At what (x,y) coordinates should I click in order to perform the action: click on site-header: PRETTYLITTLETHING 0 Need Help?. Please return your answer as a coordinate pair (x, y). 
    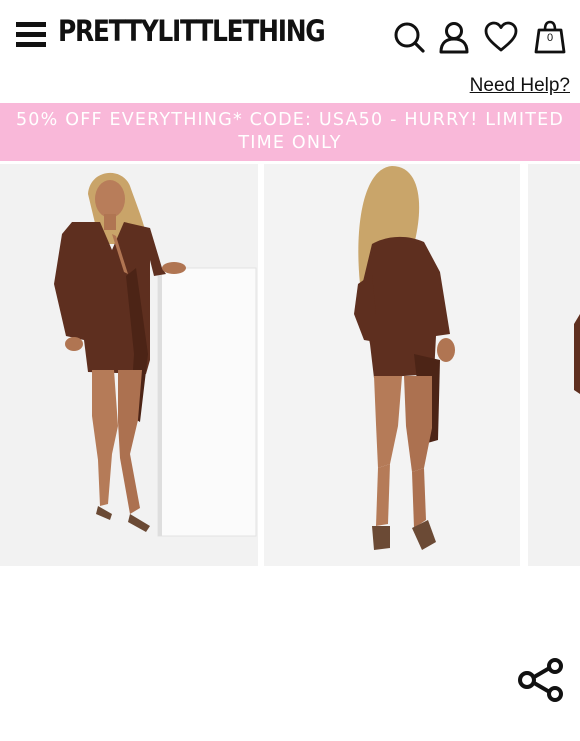
    Looking at the image, I should click on (290, 48).